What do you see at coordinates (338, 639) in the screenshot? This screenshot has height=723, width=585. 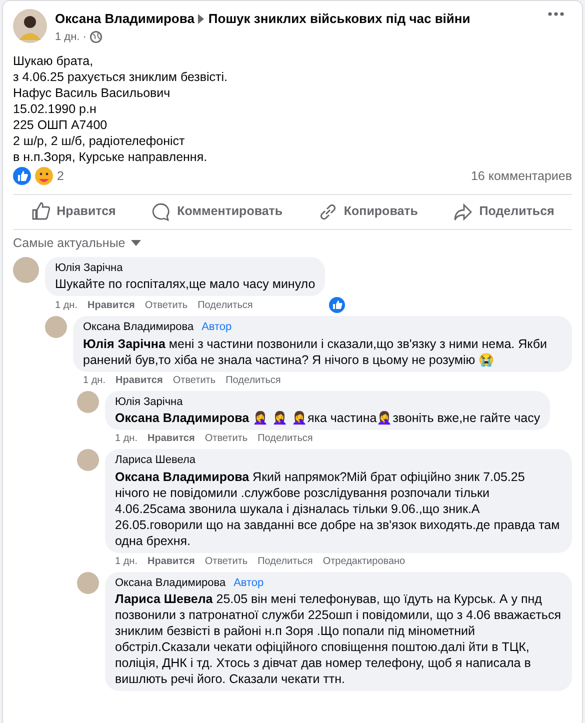 I see `comment-text: Лариса Шевела 25.05 він мені телефонував, що їдуть на Курськ. А у пнд позвонили з патронатної служби 225ошп і повідомили, що з 4.06 вважається зниклим безвісті в районі н.п Зоря .Що попали під мінометний обстріл.Сказали чекати офіційного сповіщення поштою.далі йти в ТЦК, поліція, ДНК і тд. Хтось з дівчат дав номер телефону, щоб я написала в вишлють речі його. Сказали чекати ттн.` at bounding box center [338, 639].